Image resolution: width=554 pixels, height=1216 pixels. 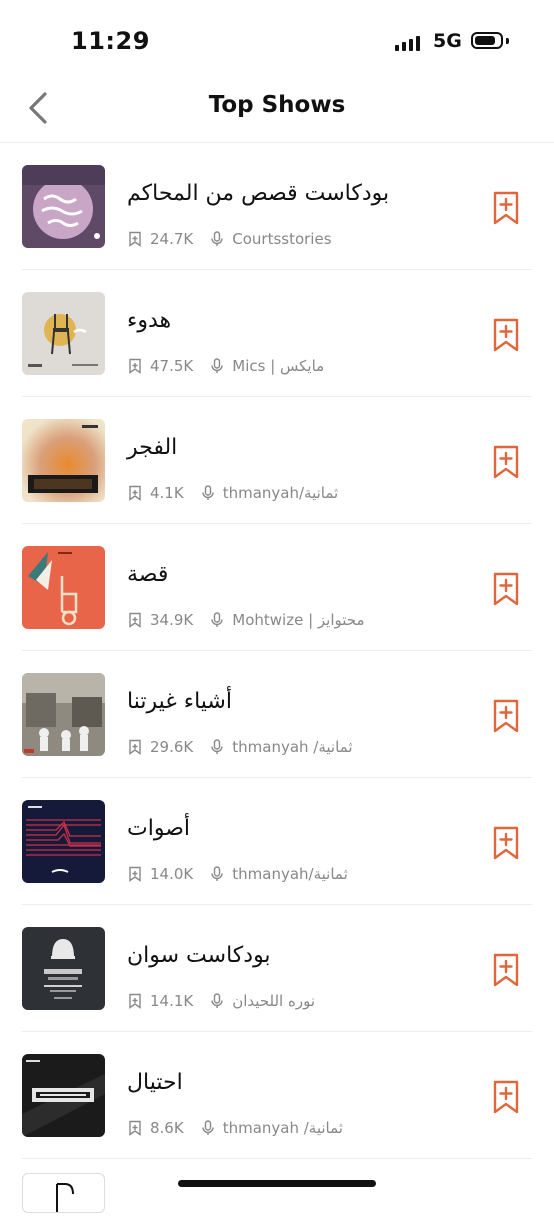 What do you see at coordinates (152, 447) in the screenshot?
I see `show-title: الفجر` at bounding box center [152, 447].